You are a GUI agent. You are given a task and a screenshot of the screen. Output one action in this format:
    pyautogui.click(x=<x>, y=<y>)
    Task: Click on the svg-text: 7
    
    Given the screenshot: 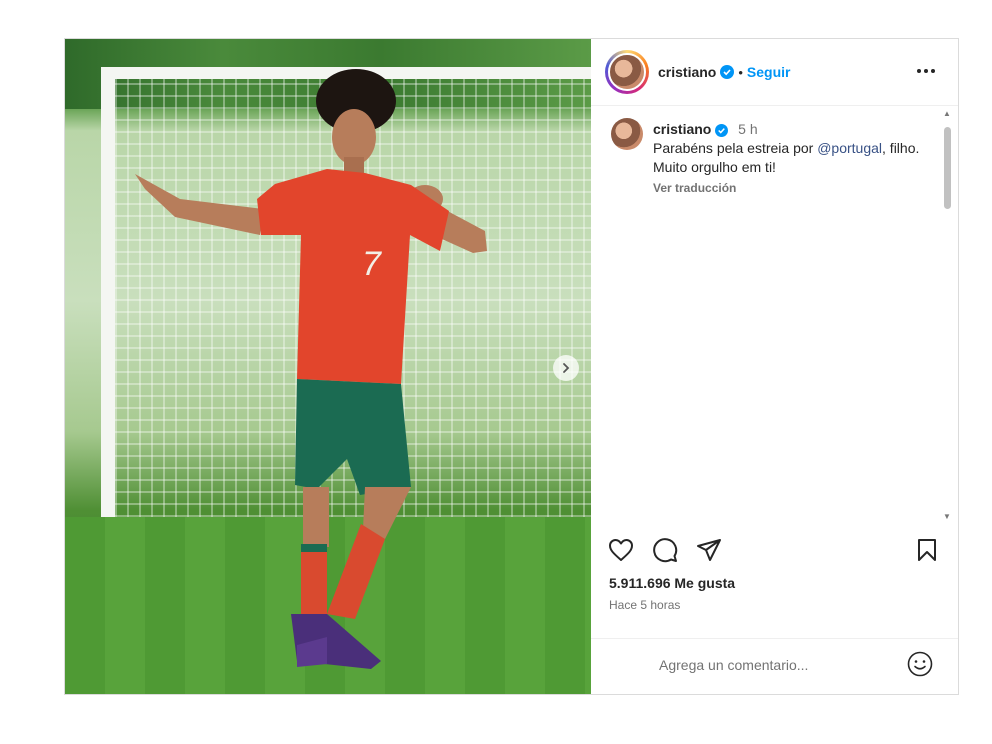 What is the action you would take?
    pyautogui.click(x=372, y=264)
    